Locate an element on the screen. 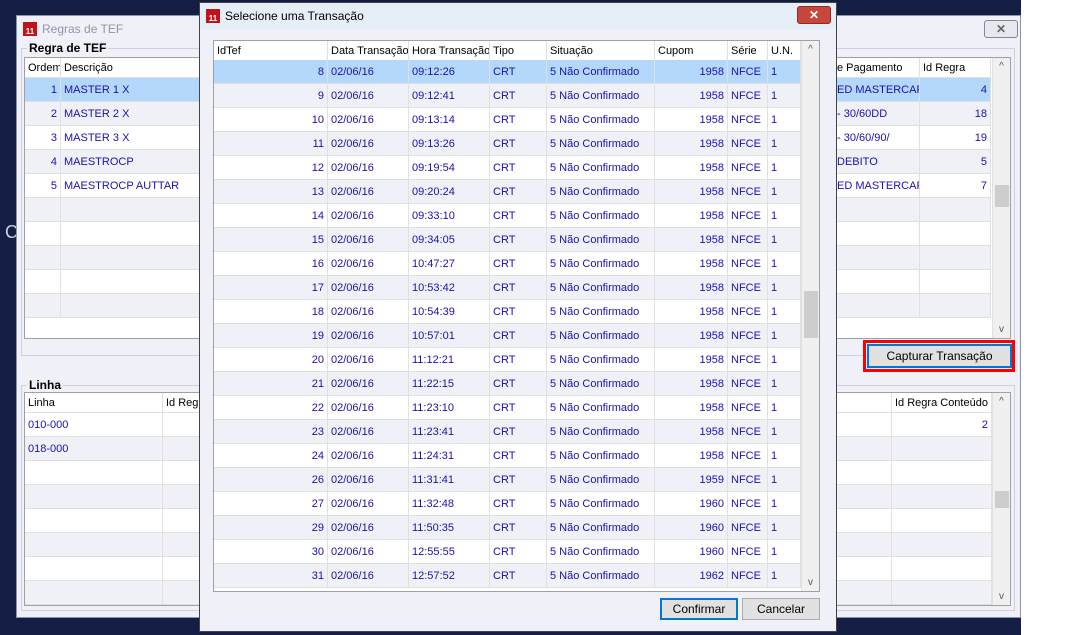 This screenshot has width=1080, height=635. table-cell: 9 is located at coordinates (271, 95).